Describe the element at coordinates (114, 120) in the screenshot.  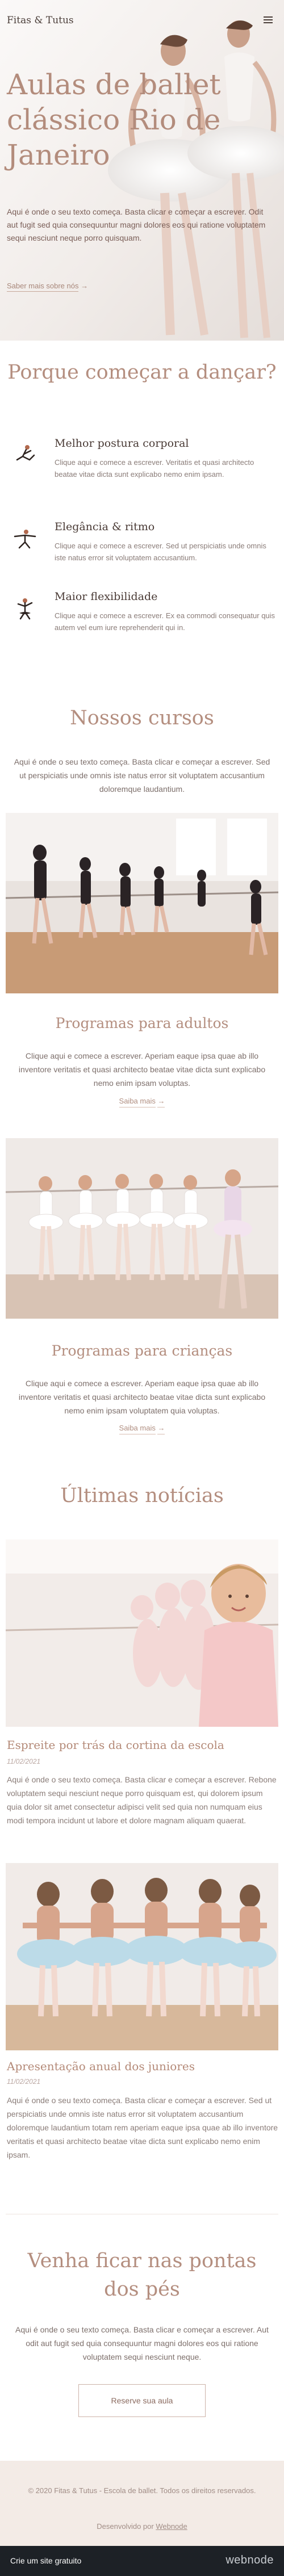
I see `hero-title: Aulas de ballet clássico Rio de Janeiro` at that location.